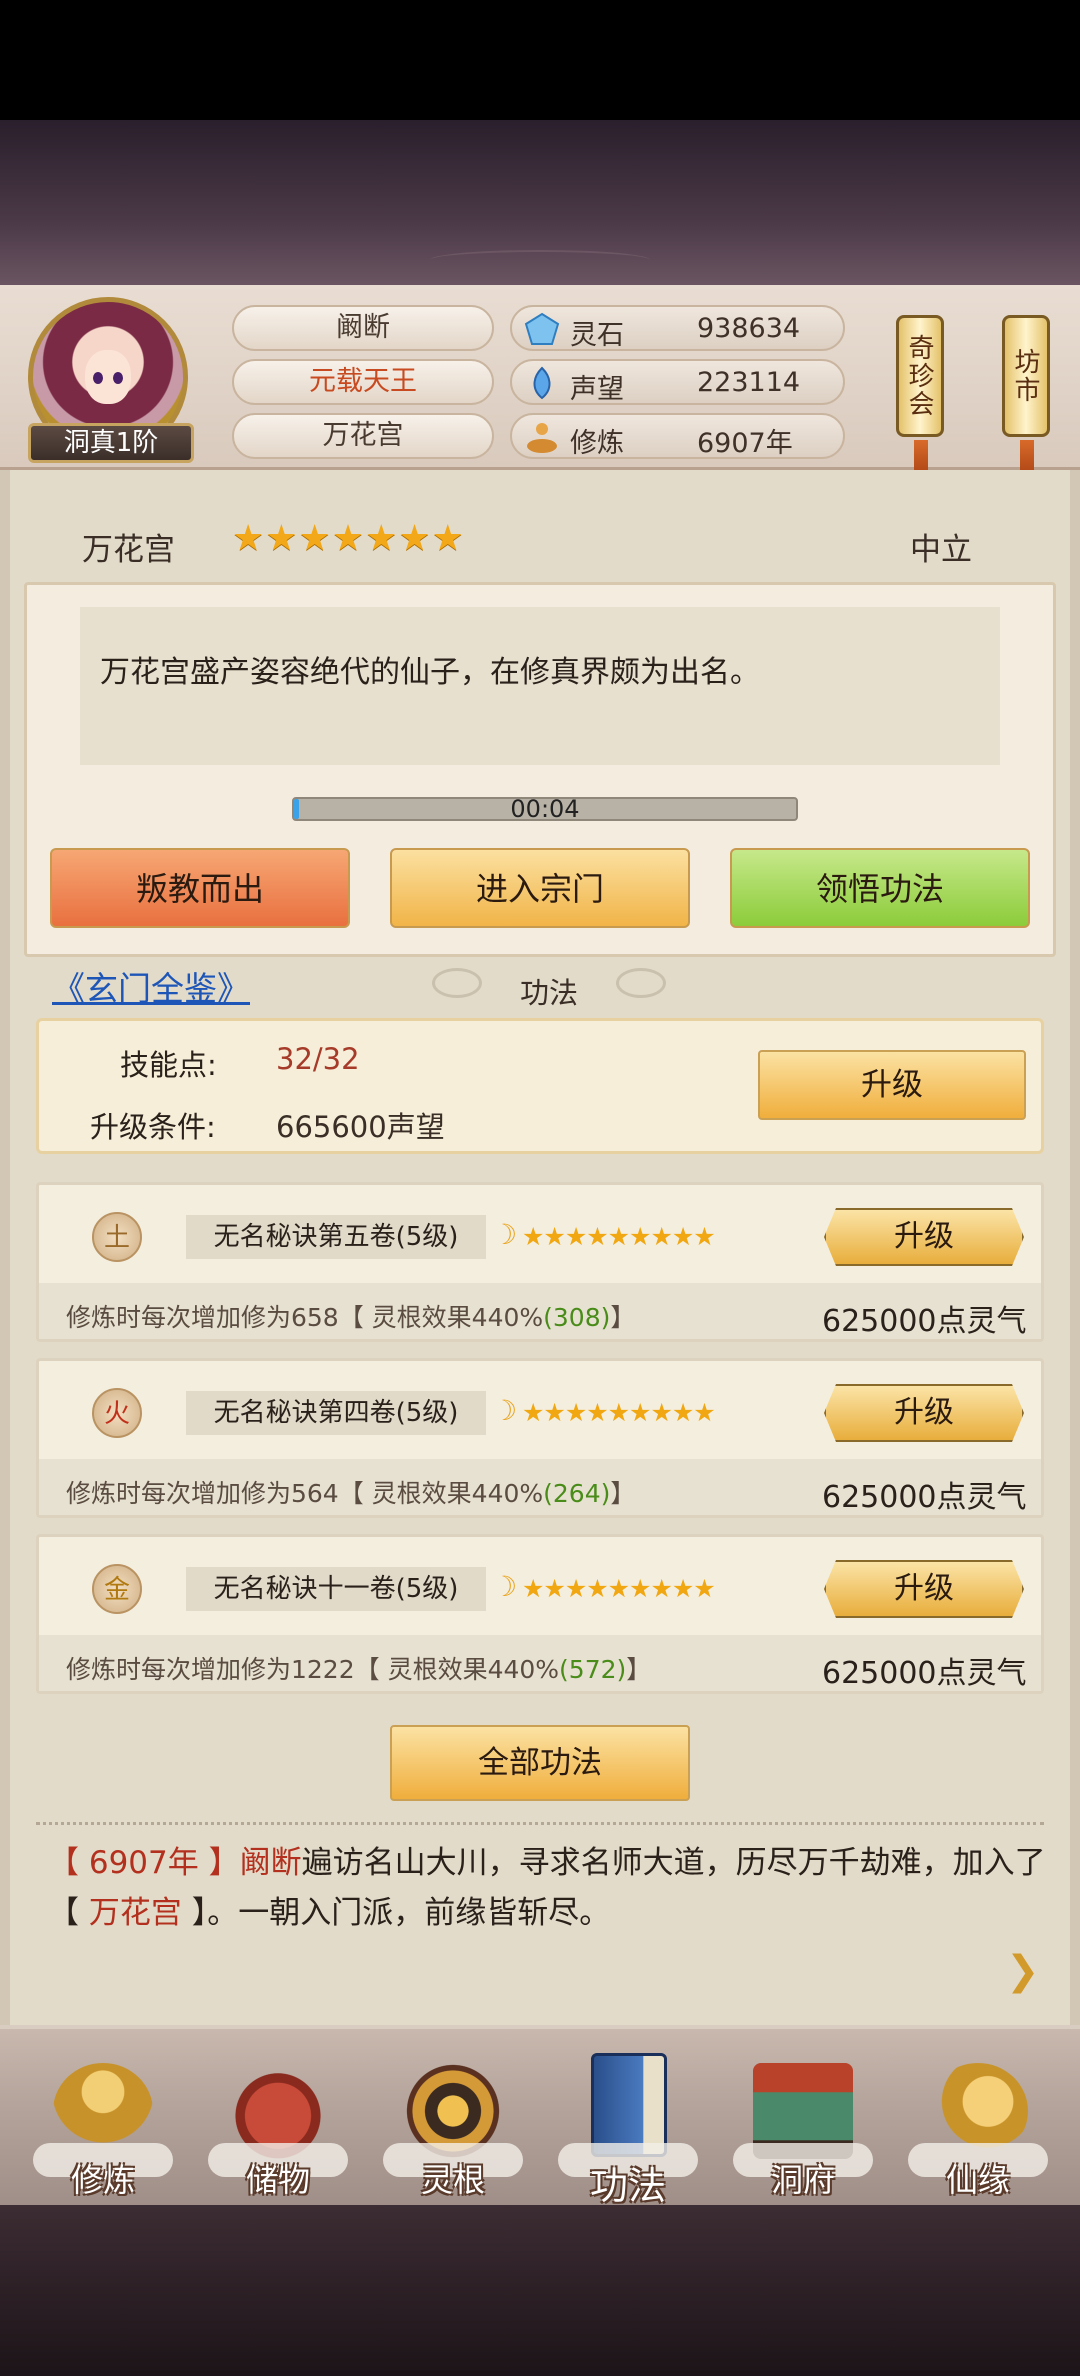  I want to click on player-name: 阚断, so click(363, 328).